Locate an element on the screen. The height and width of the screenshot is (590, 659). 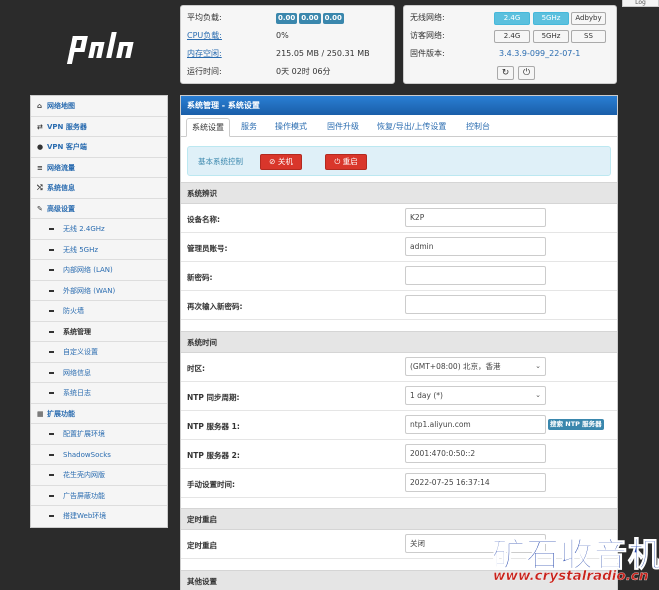
load-label: 平均负载: is located at coordinates (204, 17).